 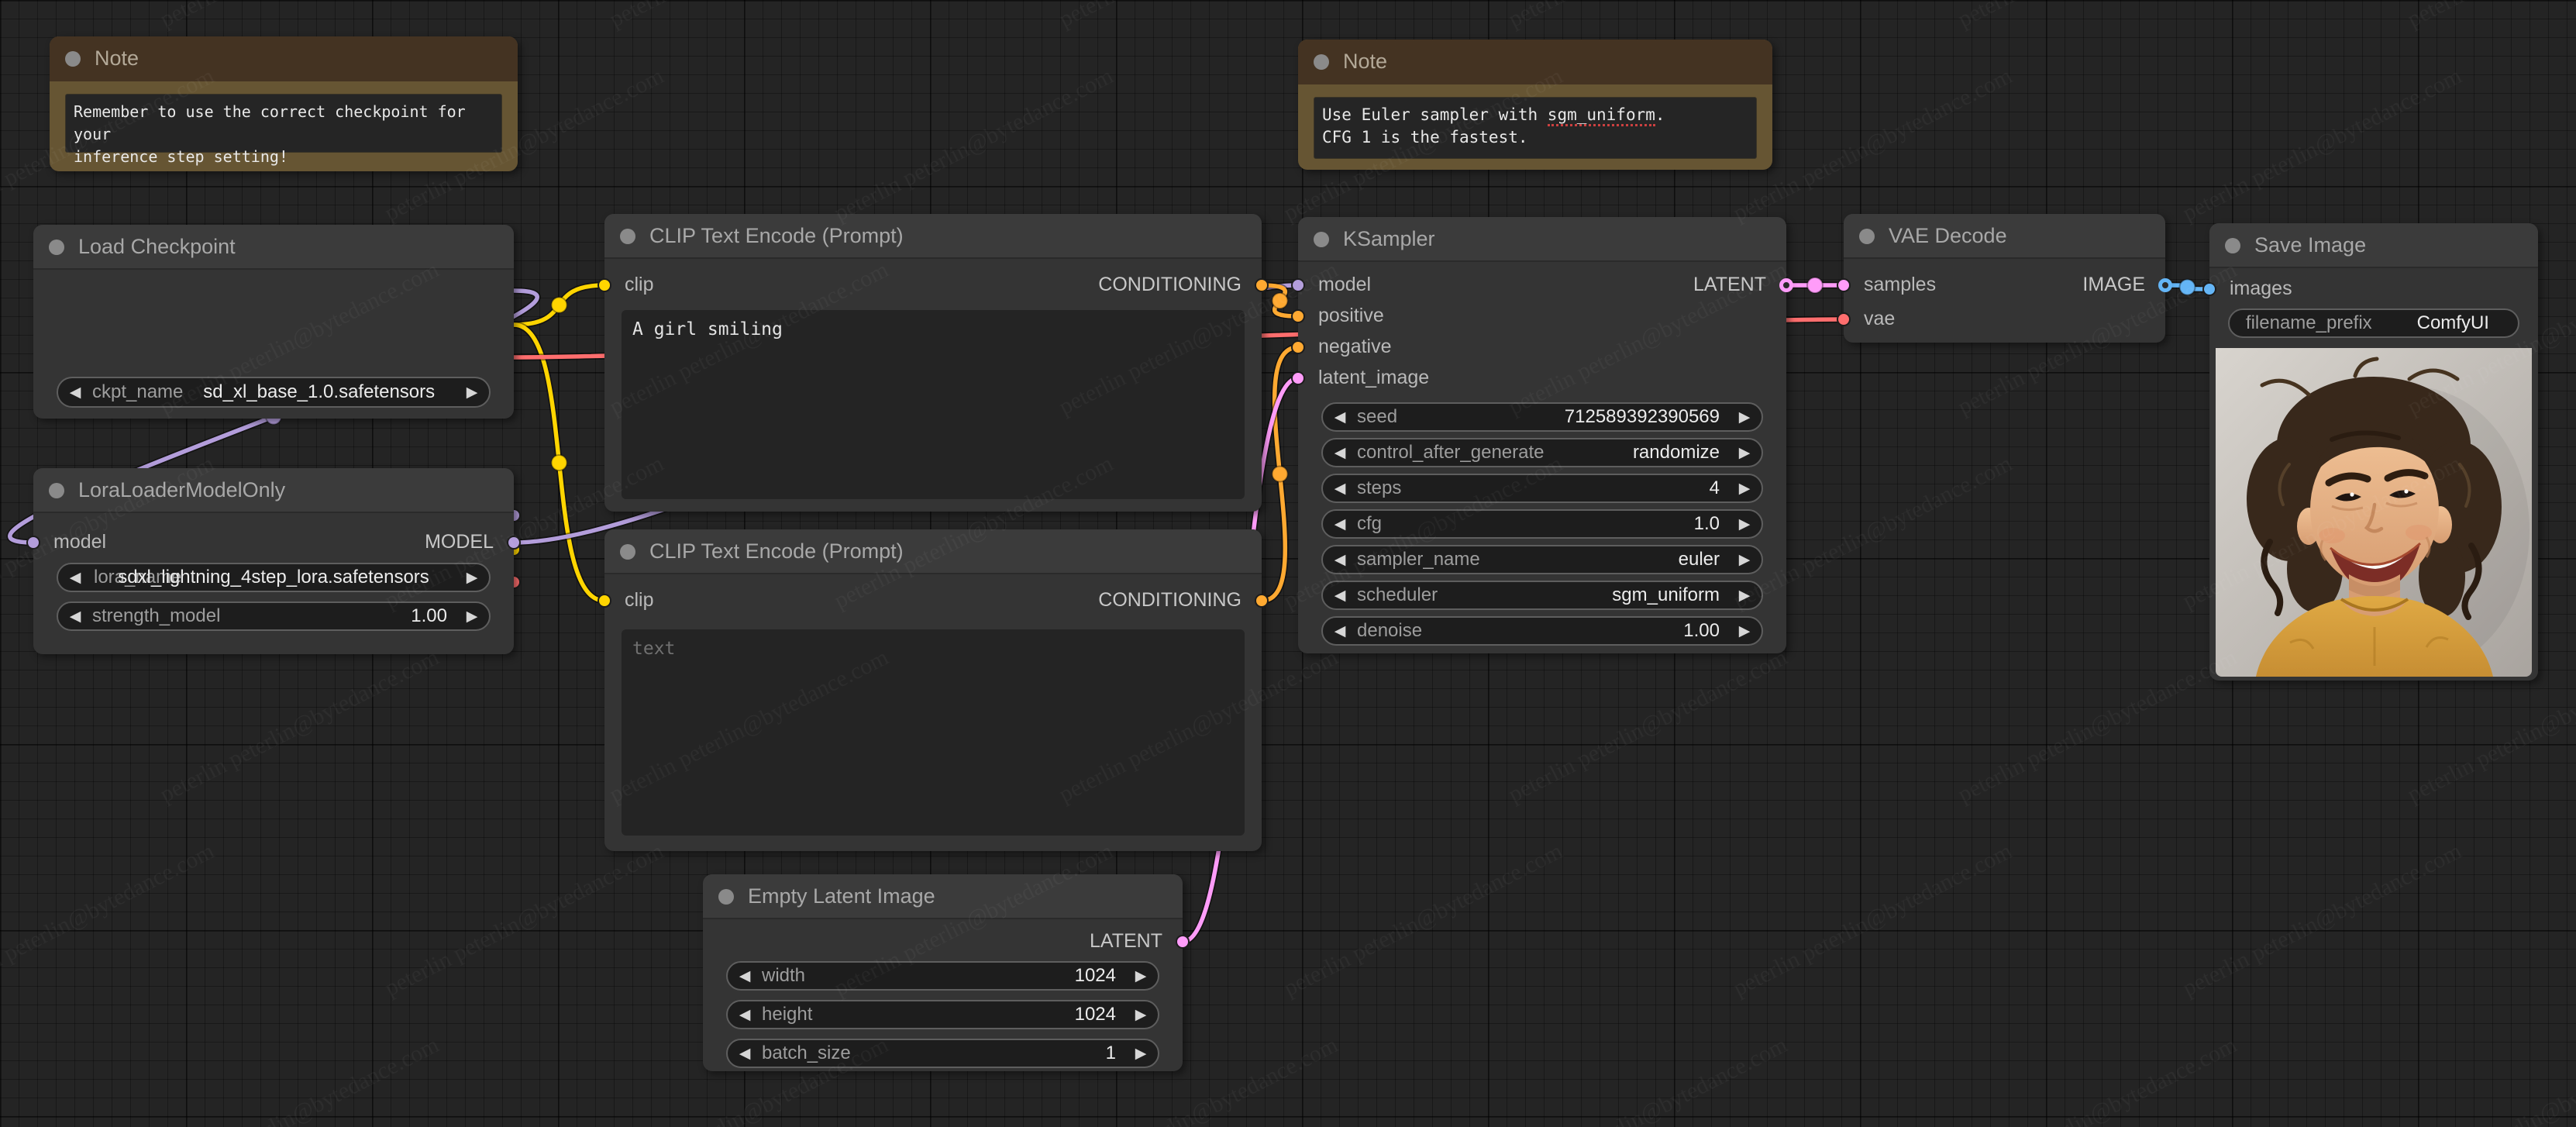 What do you see at coordinates (1542, 595) in the screenshot?
I see `scheduler-widget: ◀ scheduler sgm_uniform ▶` at bounding box center [1542, 595].